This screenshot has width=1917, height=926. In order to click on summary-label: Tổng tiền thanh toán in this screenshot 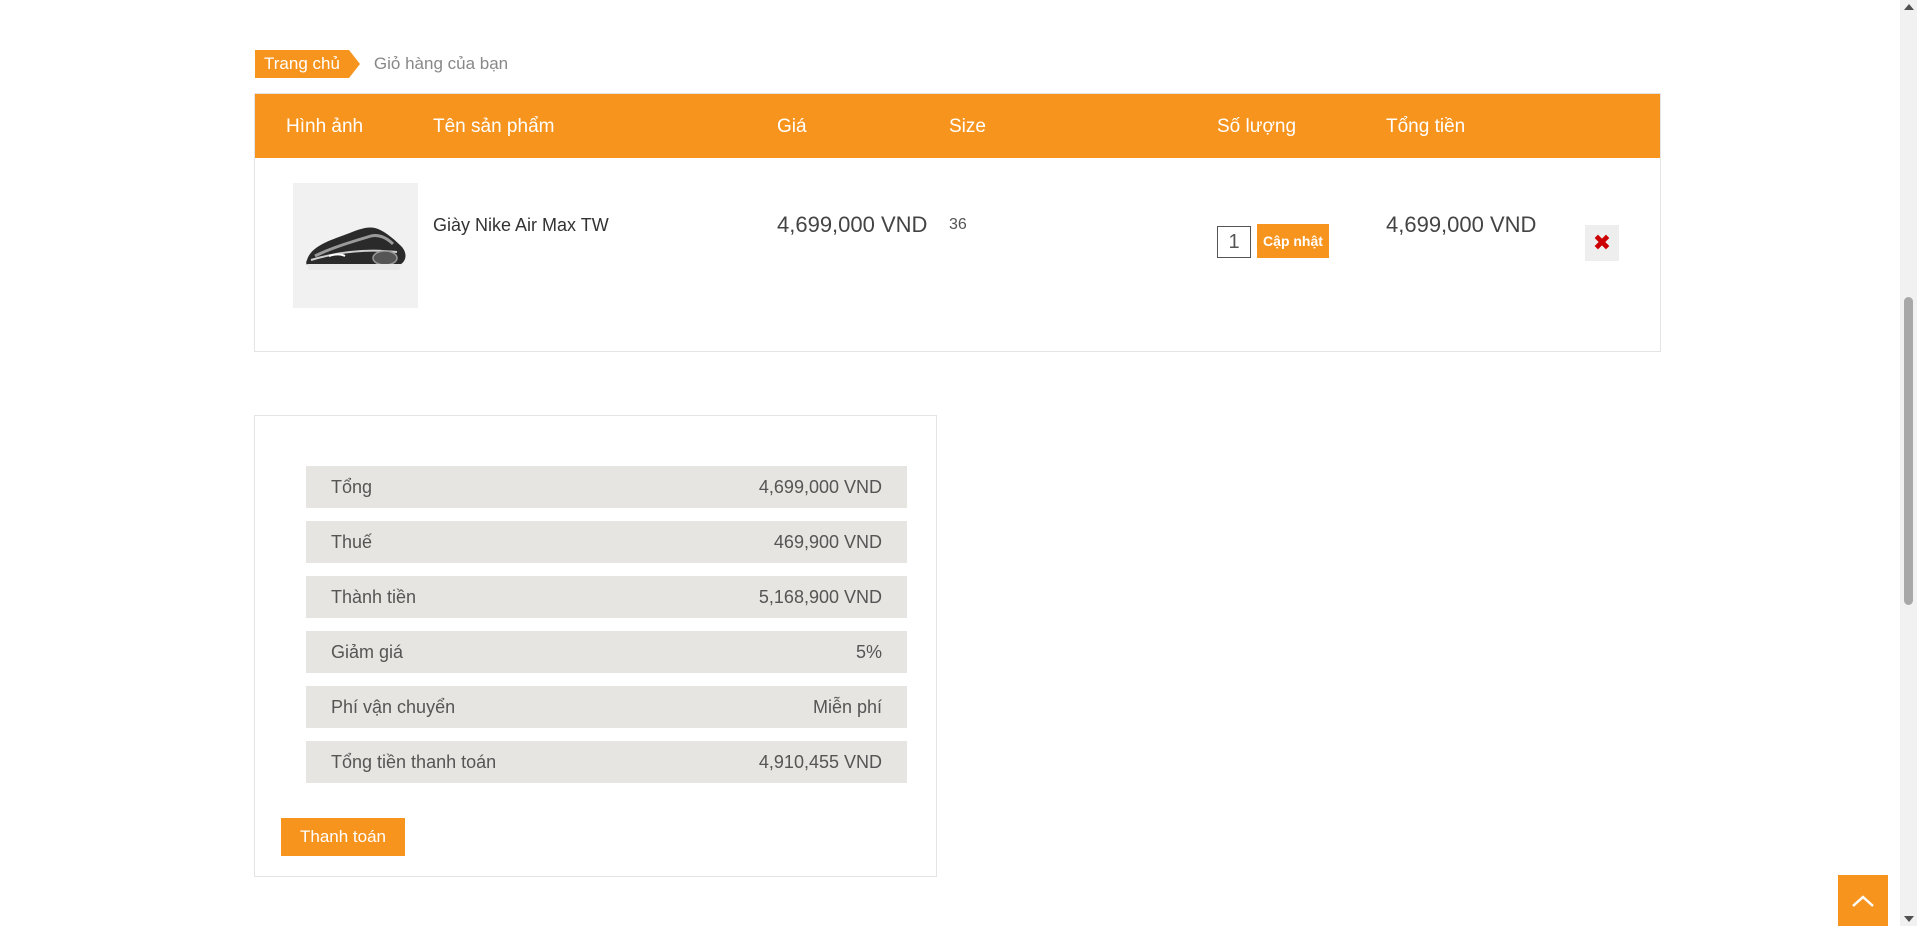, I will do `click(414, 762)`.